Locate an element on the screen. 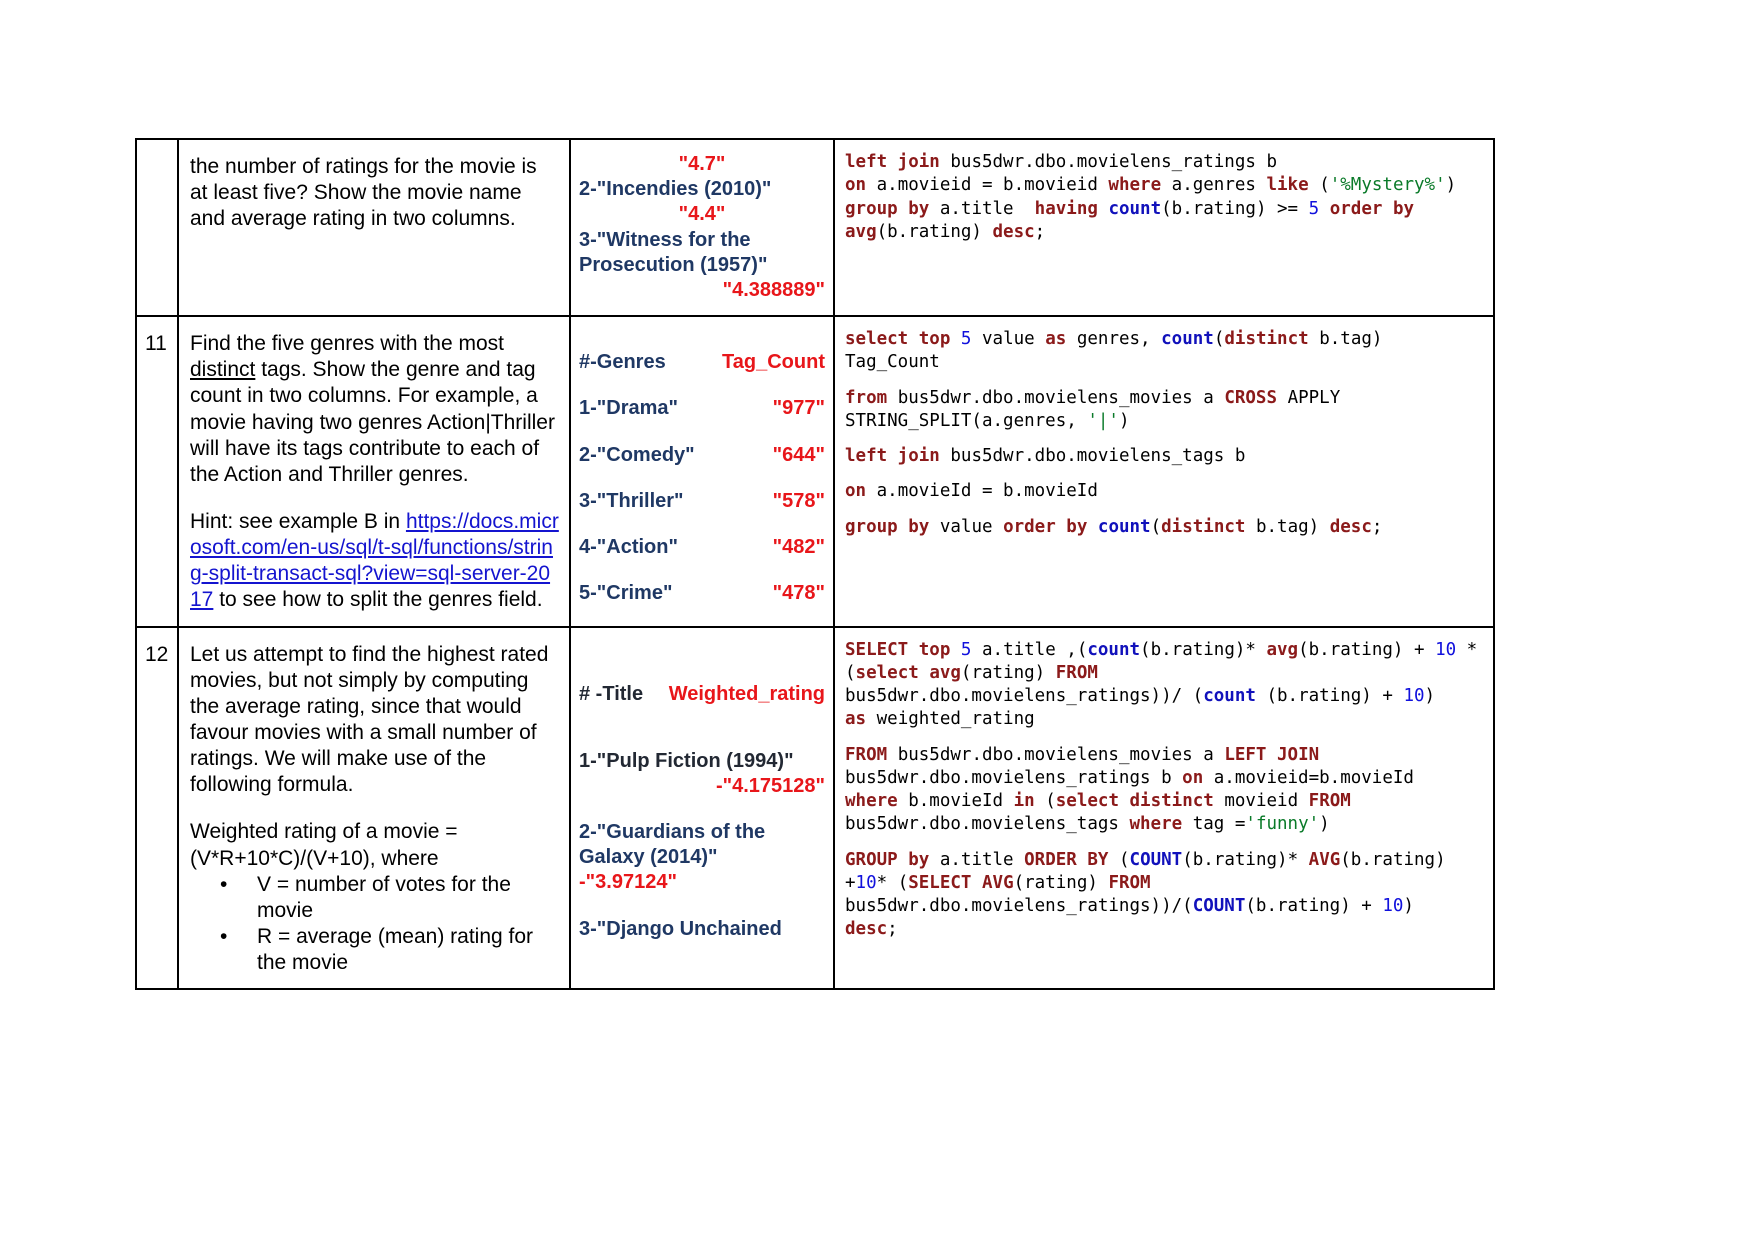  result-weighted-value: -"4.175128" is located at coordinates (770, 785).